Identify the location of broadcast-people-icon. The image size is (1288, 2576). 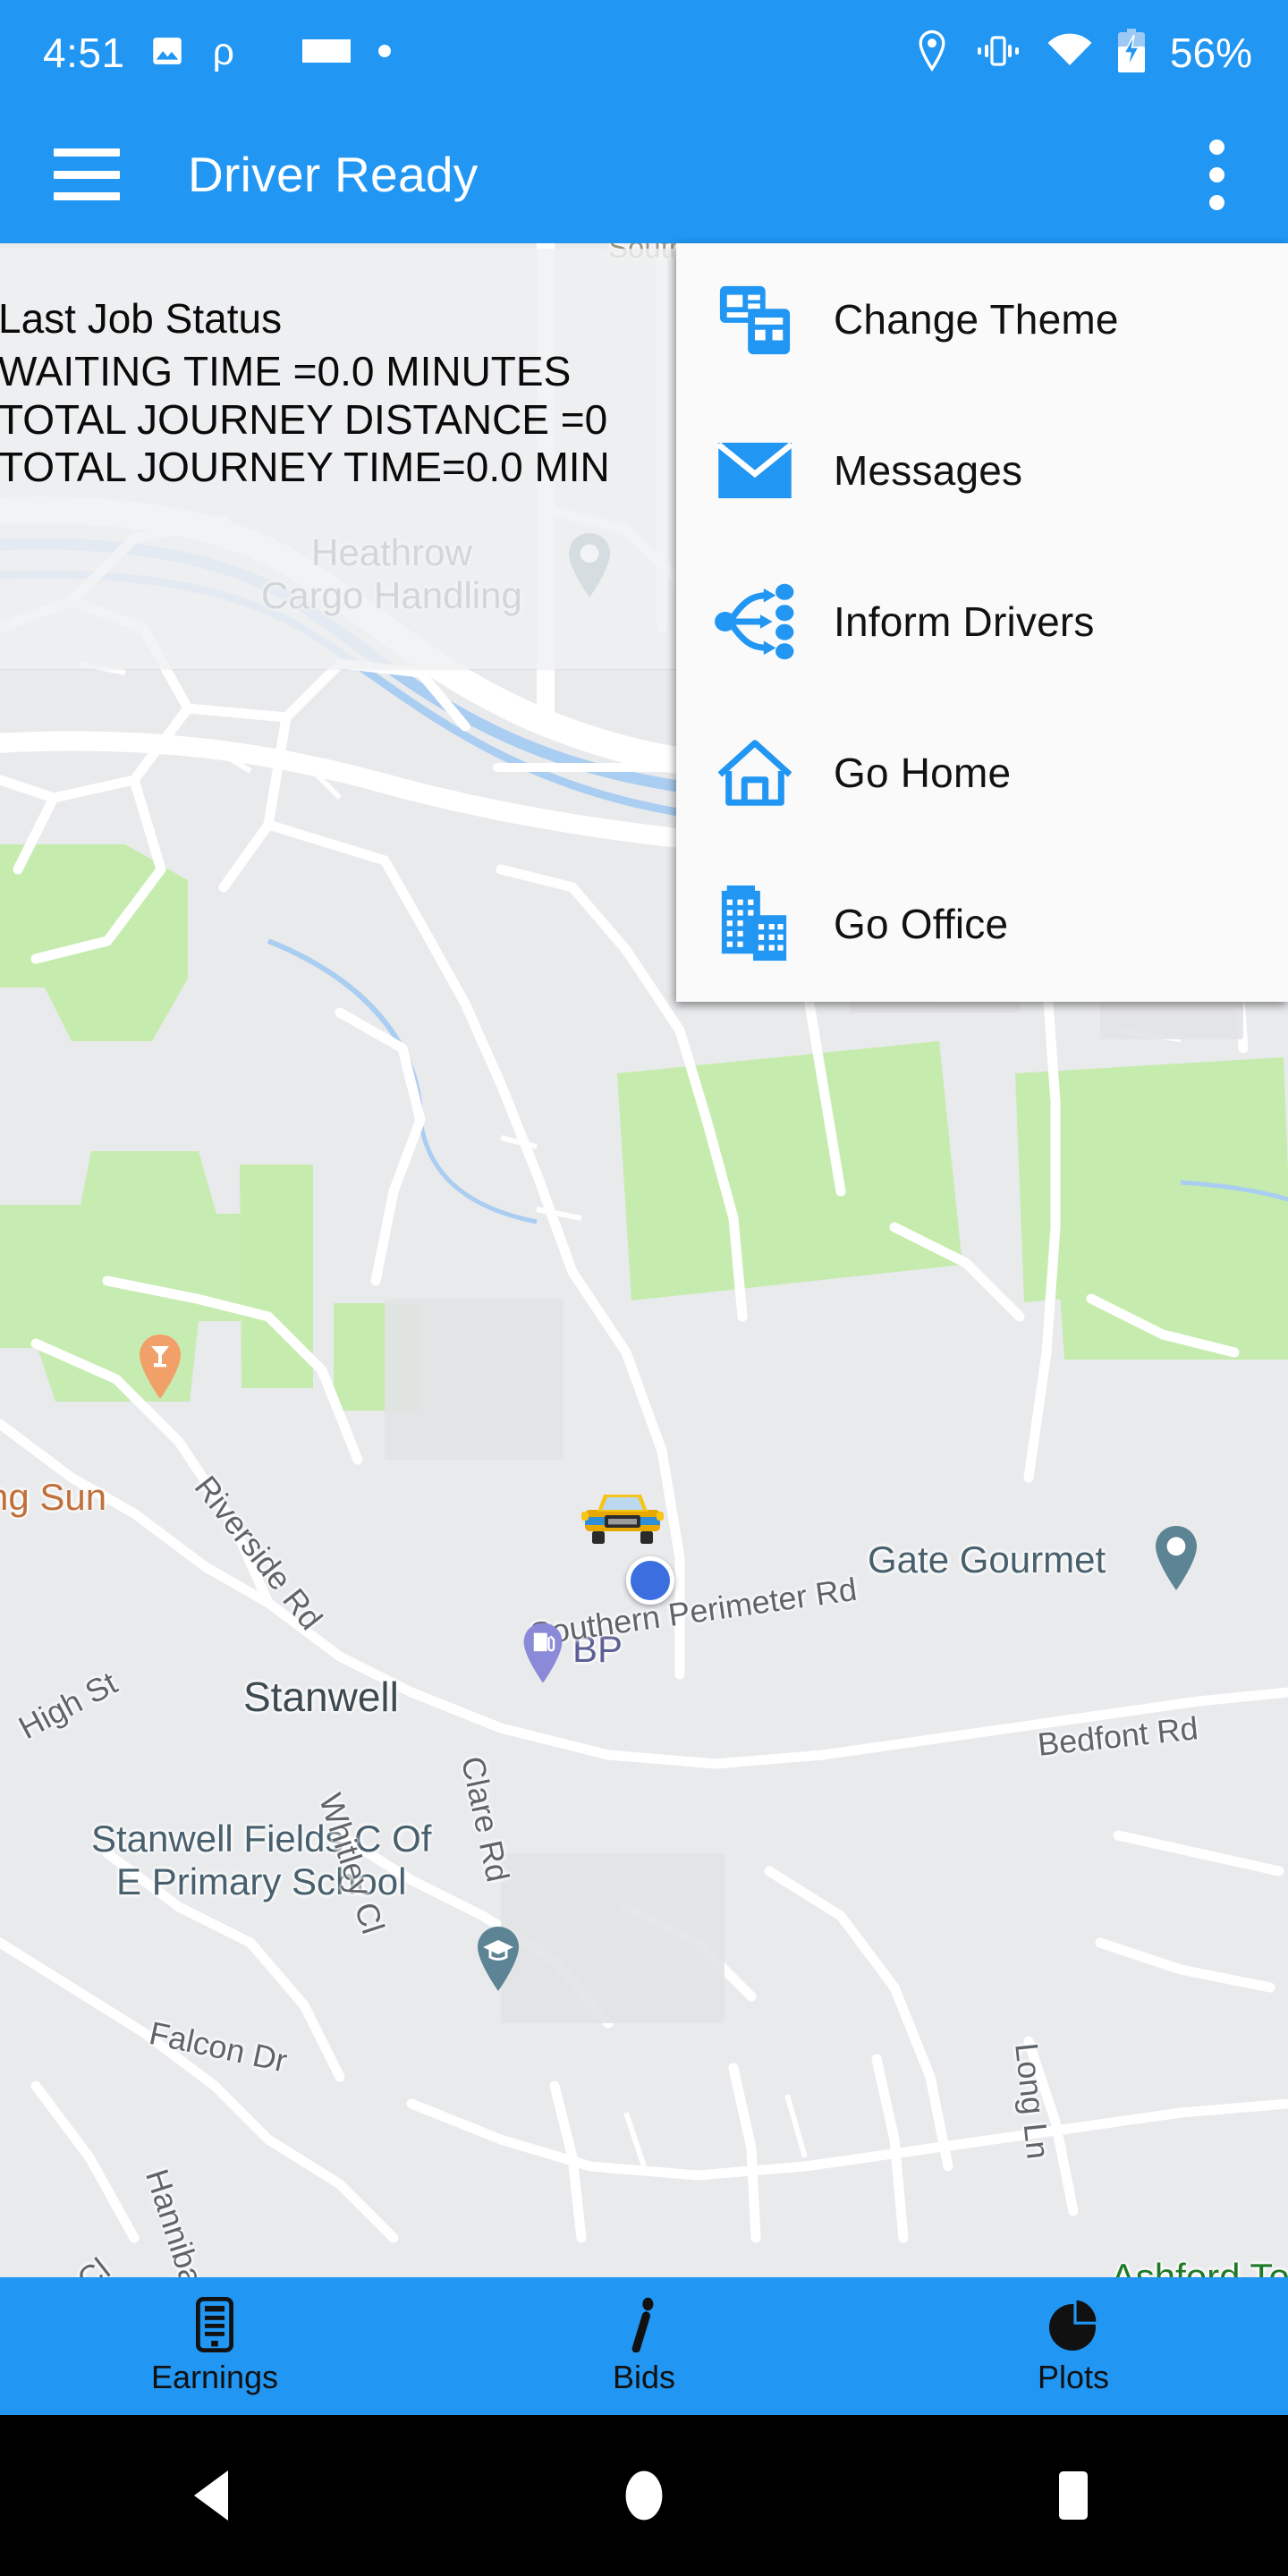
(755, 621).